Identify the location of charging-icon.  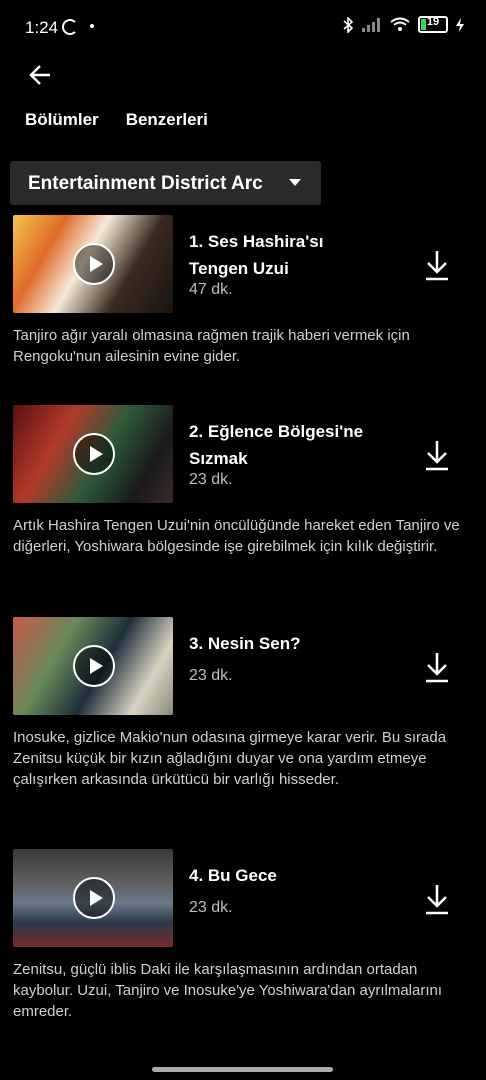
(460, 24).